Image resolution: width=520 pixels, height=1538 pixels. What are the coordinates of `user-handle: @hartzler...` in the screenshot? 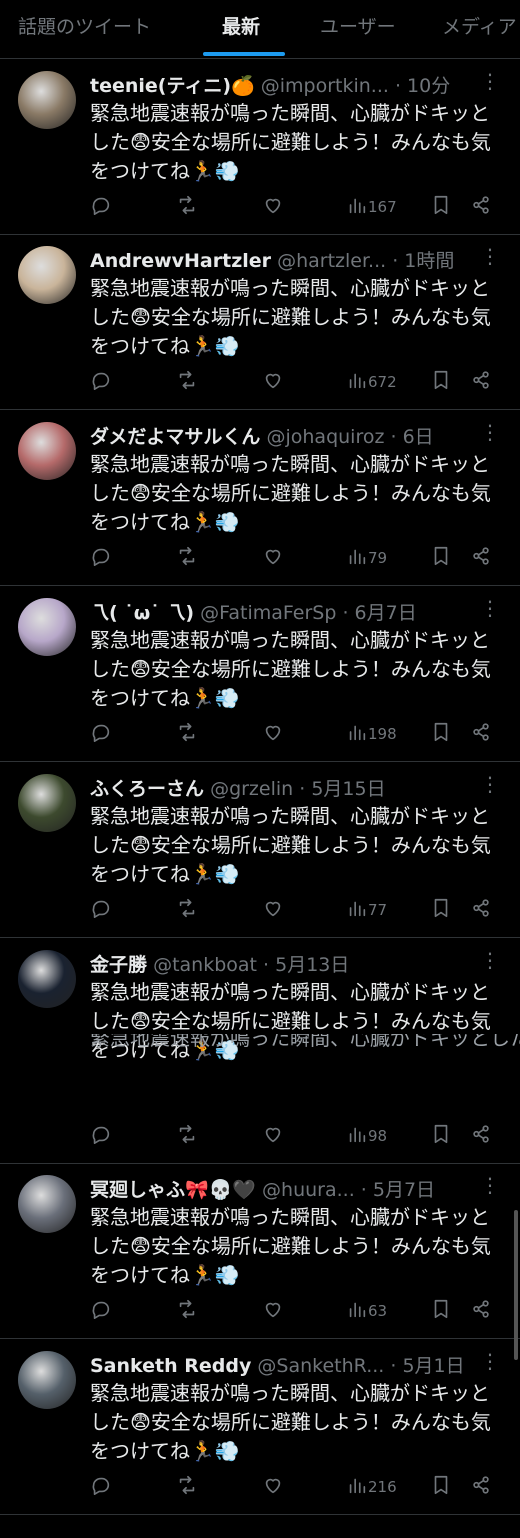 It's located at (331, 261).